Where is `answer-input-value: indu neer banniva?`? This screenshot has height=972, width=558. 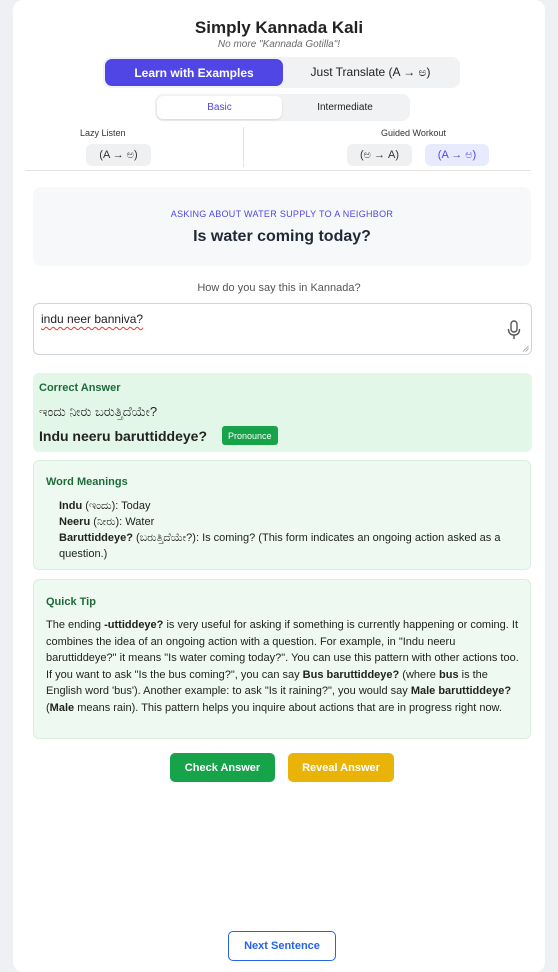 answer-input-value: indu neer banniva? is located at coordinates (92, 319).